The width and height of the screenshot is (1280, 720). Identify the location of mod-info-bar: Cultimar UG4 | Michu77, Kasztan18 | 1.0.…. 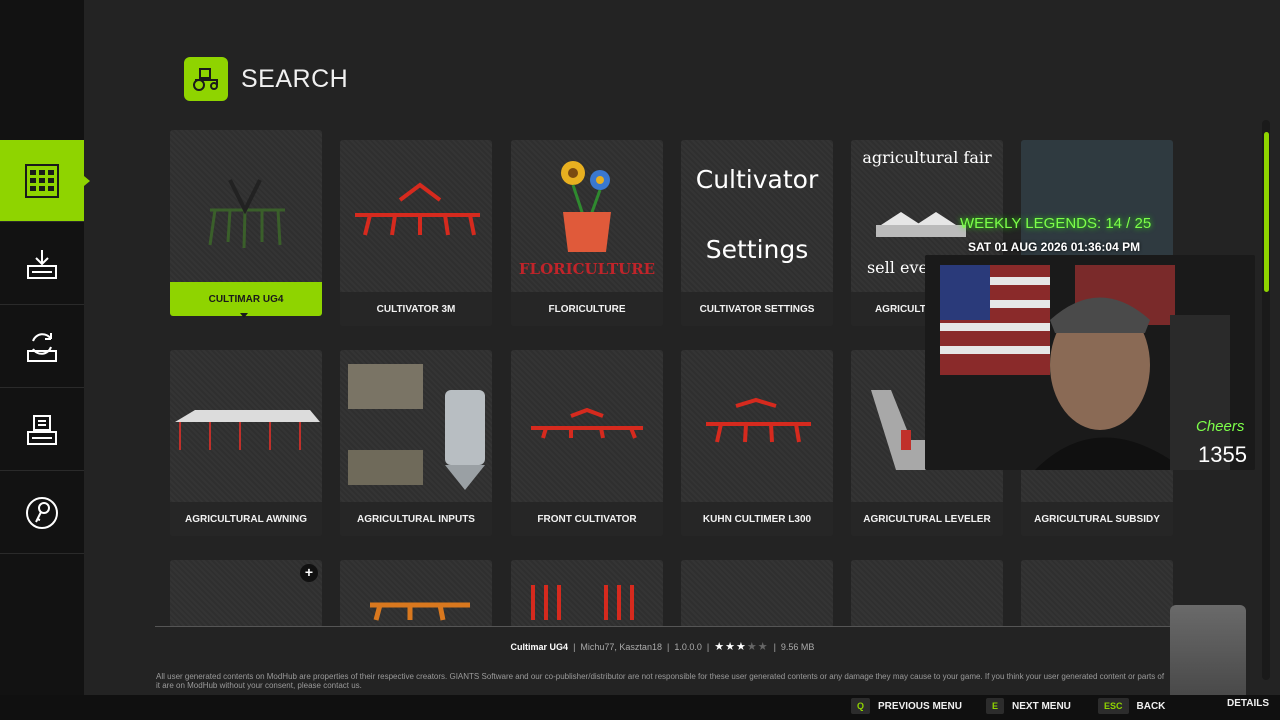
(662, 646).